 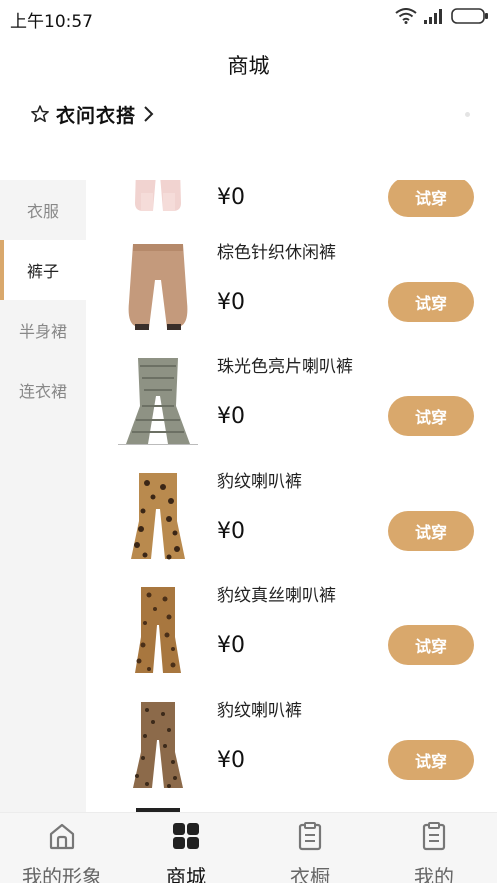 I want to click on brand-link: 衣问衣搭, so click(x=93, y=114).